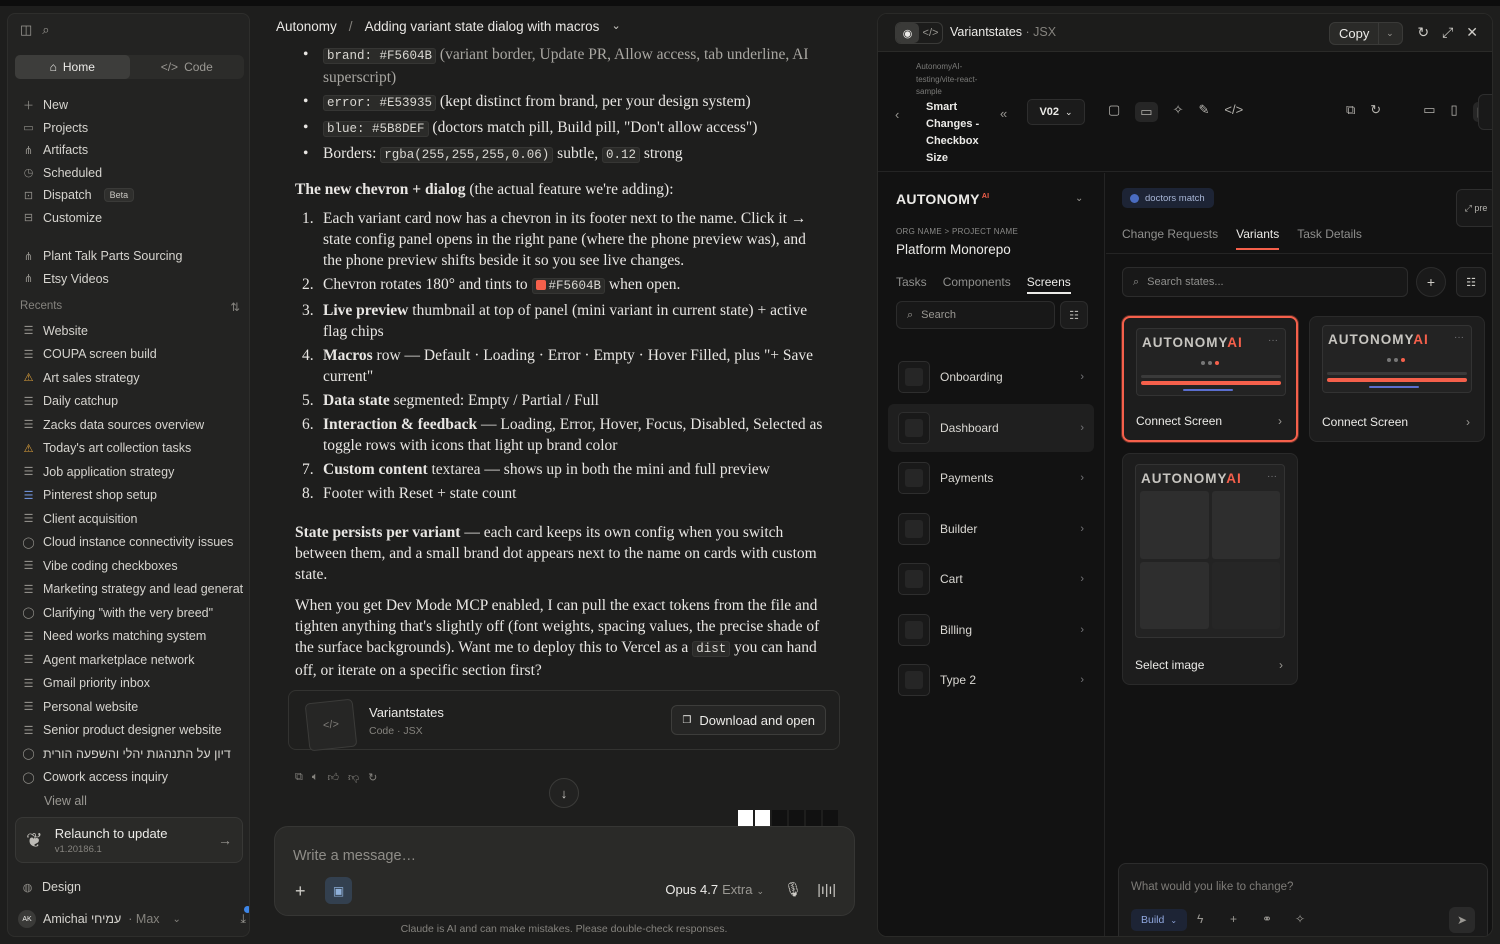 The height and width of the screenshot is (944, 1500). I want to click on nav-scheduled: ◷ Scheduled, so click(130, 173).